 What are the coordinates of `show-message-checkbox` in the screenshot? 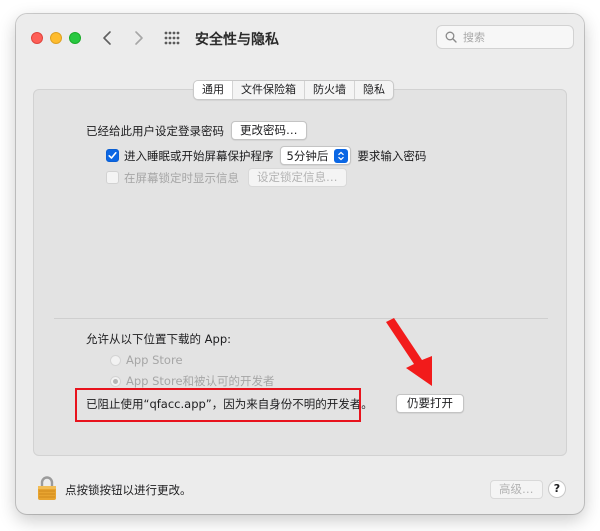 It's located at (112, 177).